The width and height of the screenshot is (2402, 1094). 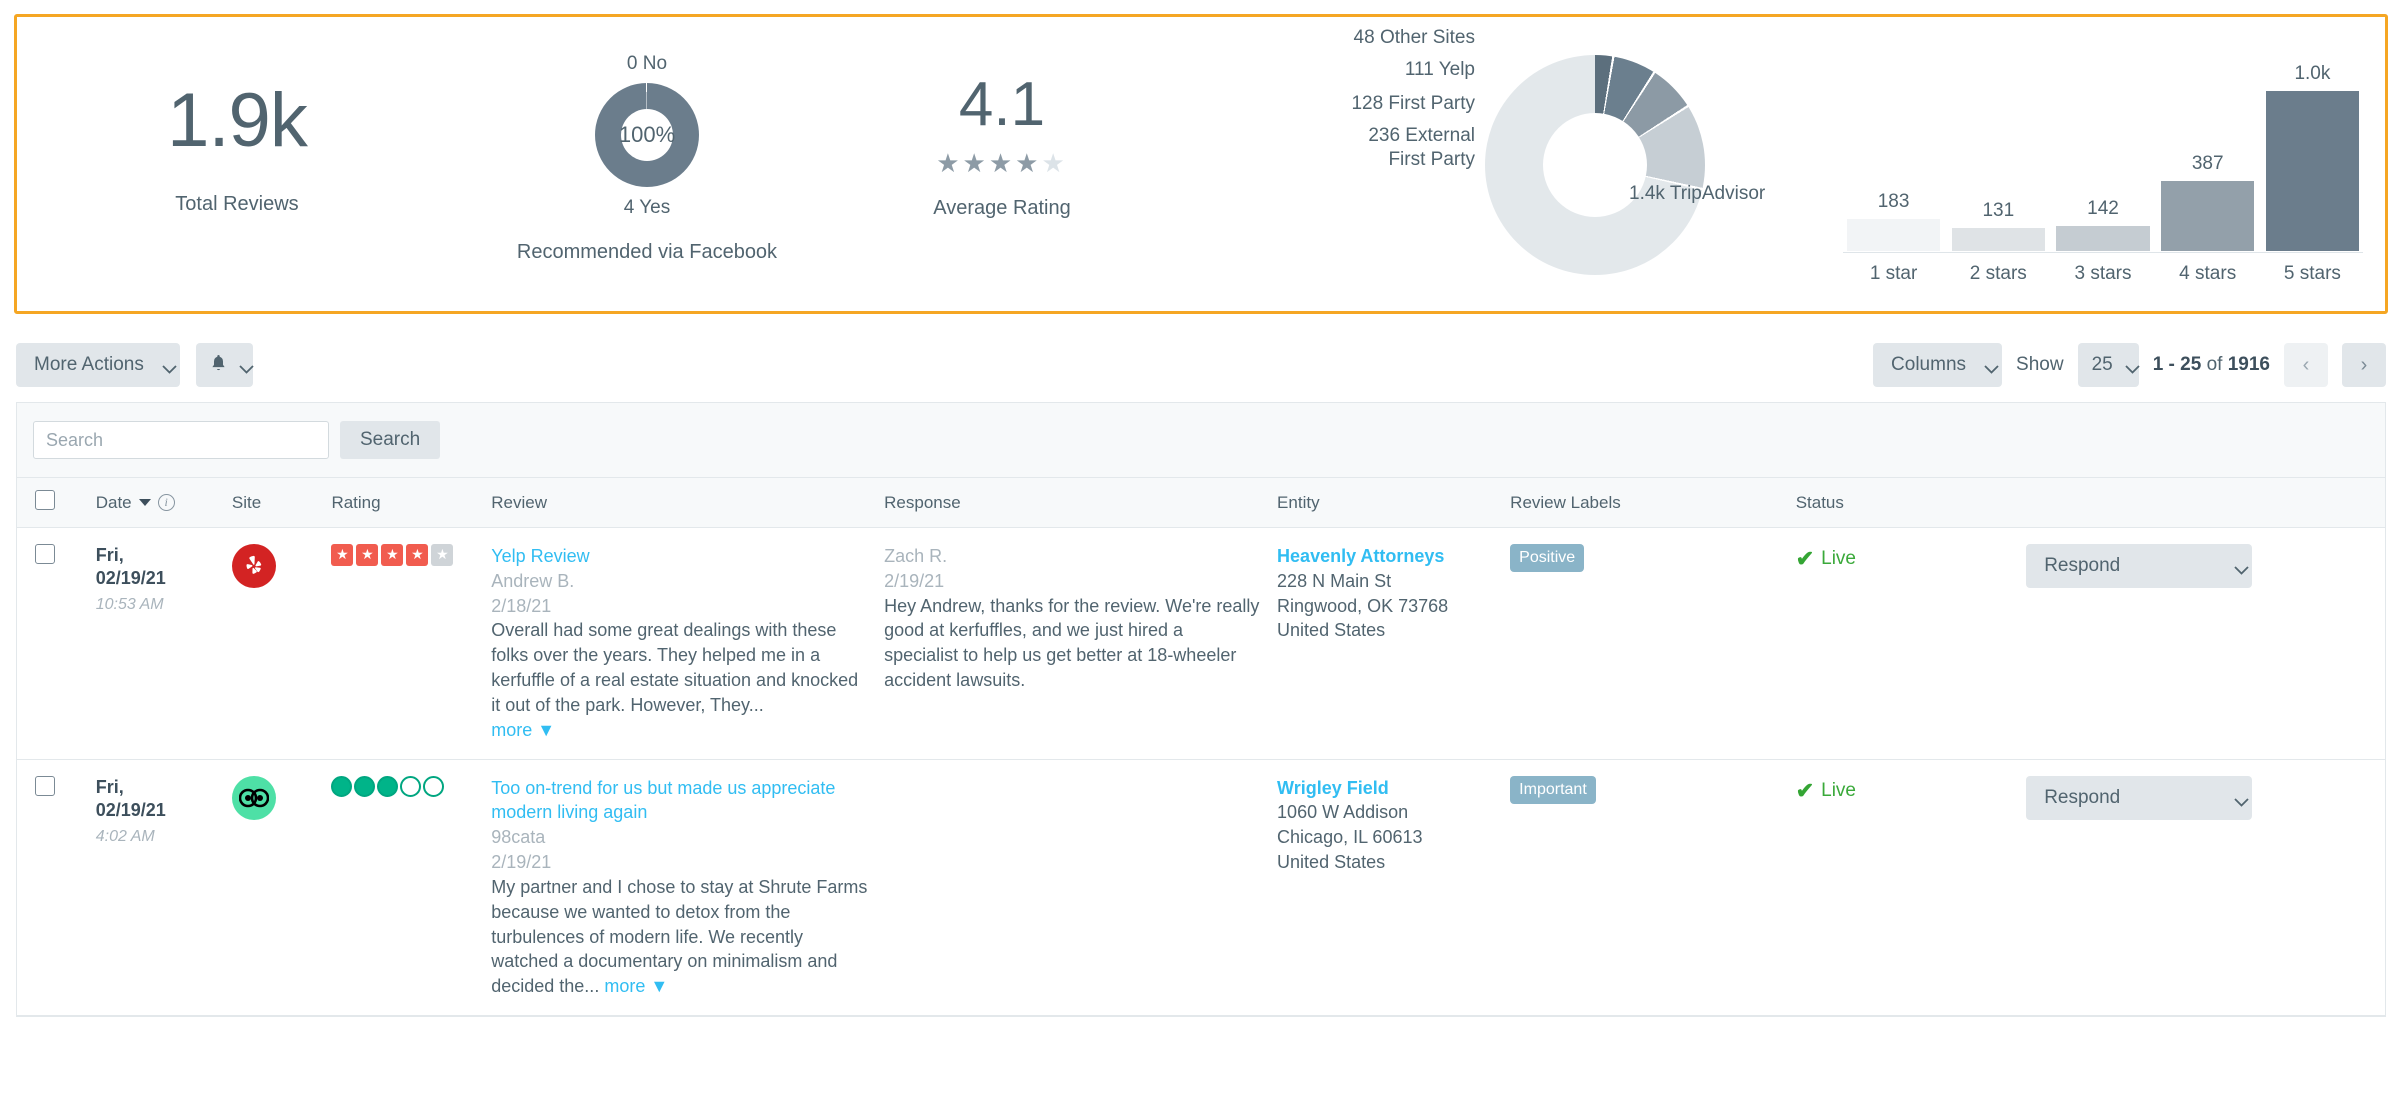 What do you see at coordinates (1414, 37) in the screenshot?
I see `sites-label-other: 48 Other Sites` at bounding box center [1414, 37].